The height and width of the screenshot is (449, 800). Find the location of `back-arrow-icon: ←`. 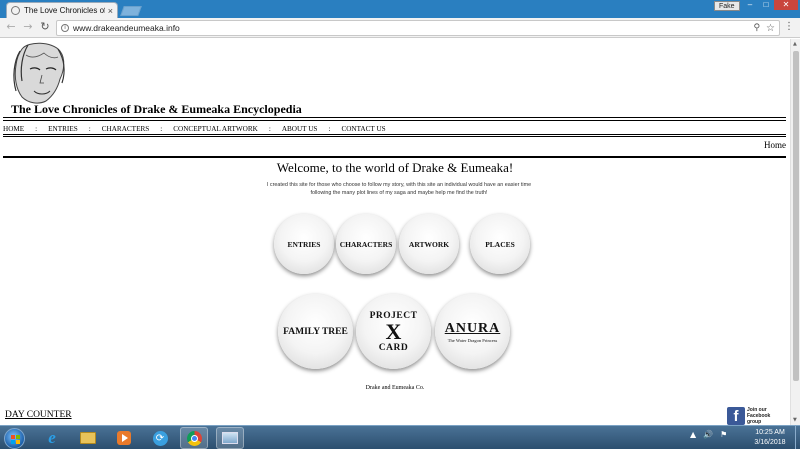

back-arrow-icon: ← is located at coordinates (11, 27).